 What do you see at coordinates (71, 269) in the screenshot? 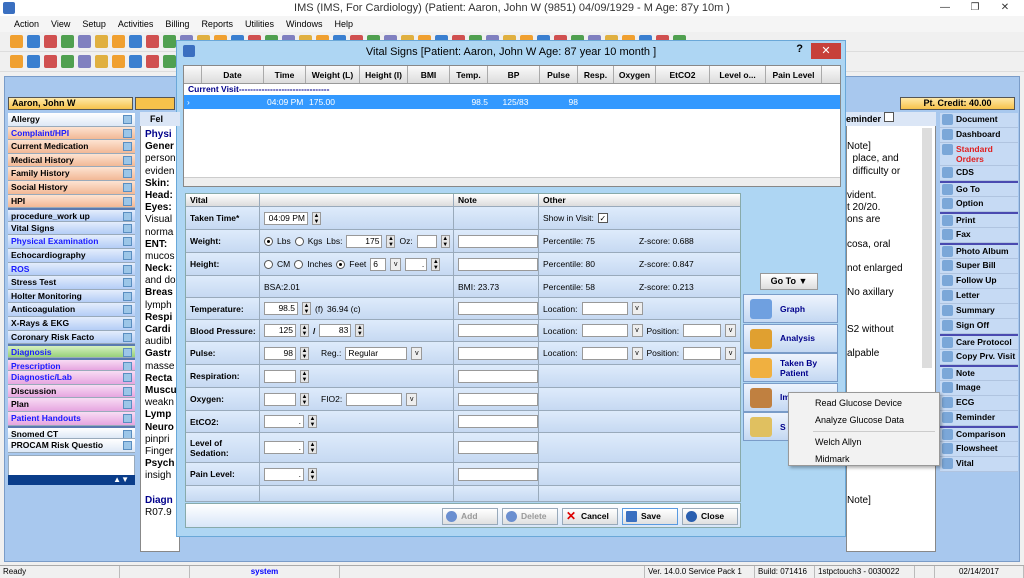
I see `sidebar-item: ROS` at bounding box center [71, 269].